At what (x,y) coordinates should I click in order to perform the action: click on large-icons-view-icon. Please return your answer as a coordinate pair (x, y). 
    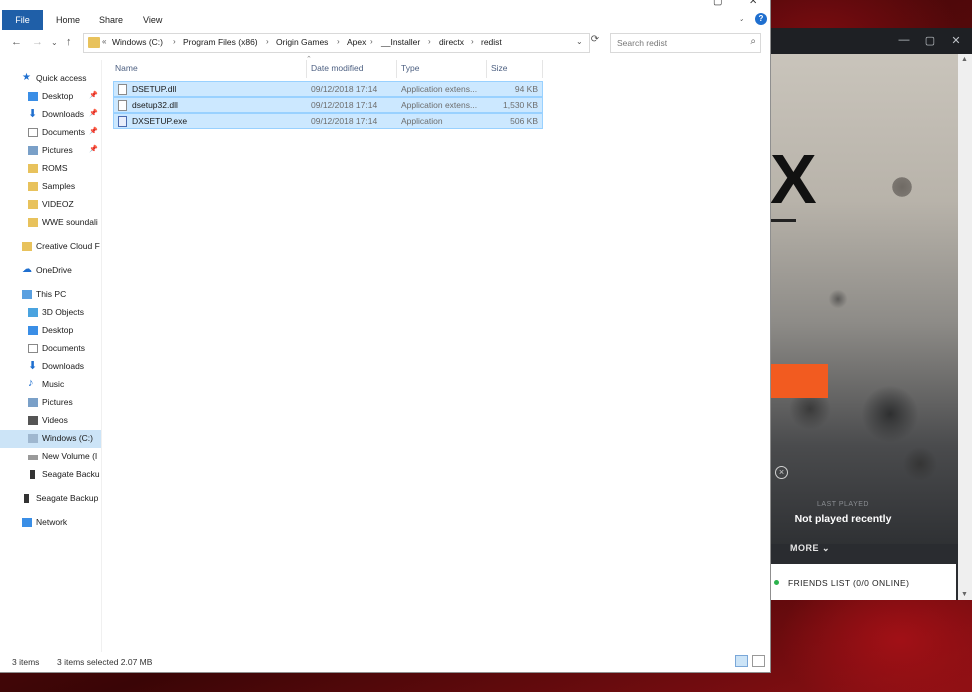
    Looking at the image, I should click on (758, 661).